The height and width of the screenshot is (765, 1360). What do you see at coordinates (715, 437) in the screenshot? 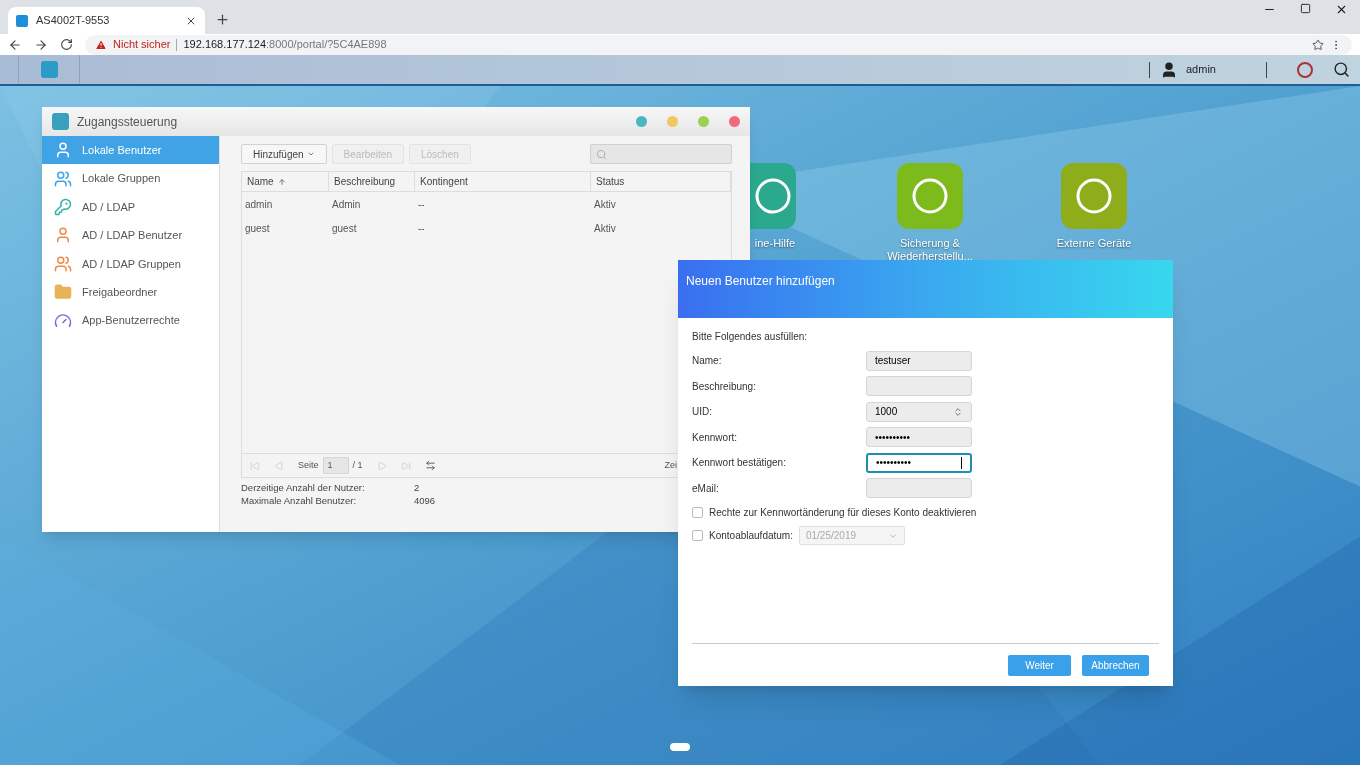
I see `field-label: Kennwort:` at bounding box center [715, 437].